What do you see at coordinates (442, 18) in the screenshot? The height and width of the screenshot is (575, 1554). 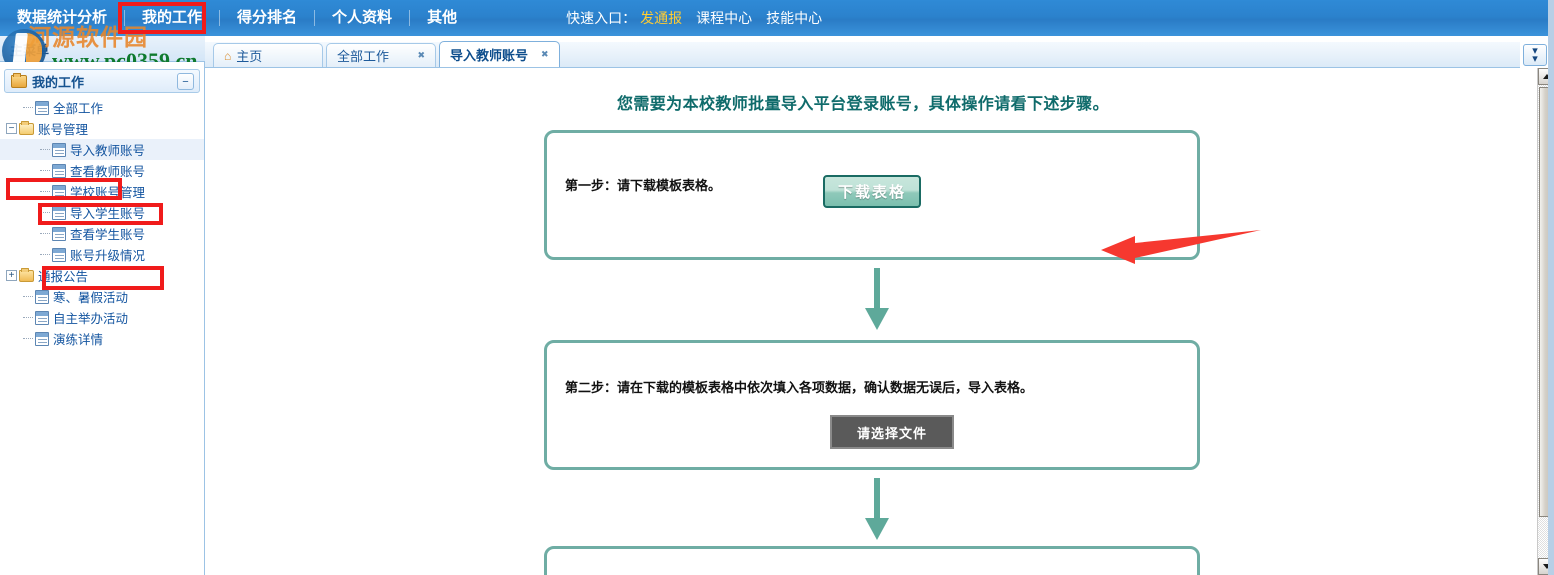 I see `nav-item-4: 其他` at bounding box center [442, 18].